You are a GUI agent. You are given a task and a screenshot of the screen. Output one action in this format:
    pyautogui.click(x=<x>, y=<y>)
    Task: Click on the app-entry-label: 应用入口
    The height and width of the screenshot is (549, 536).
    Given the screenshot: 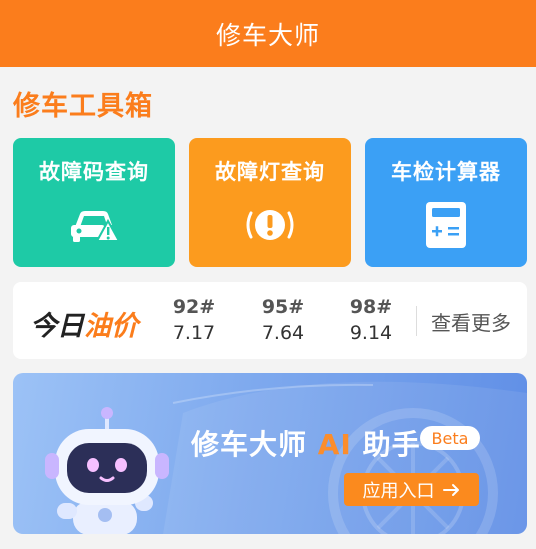 What is the action you would take?
    pyautogui.click(x=398, y=491)
    